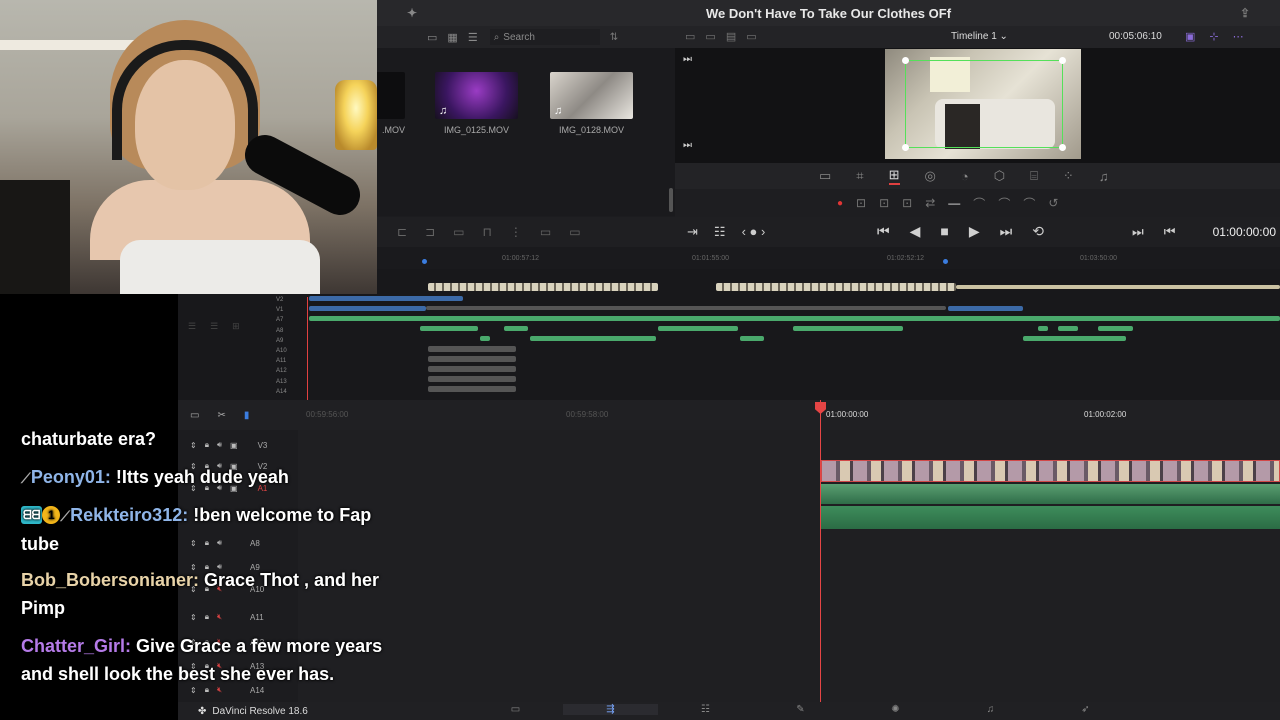 Image resolution: width=1280 pixels, height=720 pixels. I want to click on grid-view-icon: ▦, so click(452, 37).